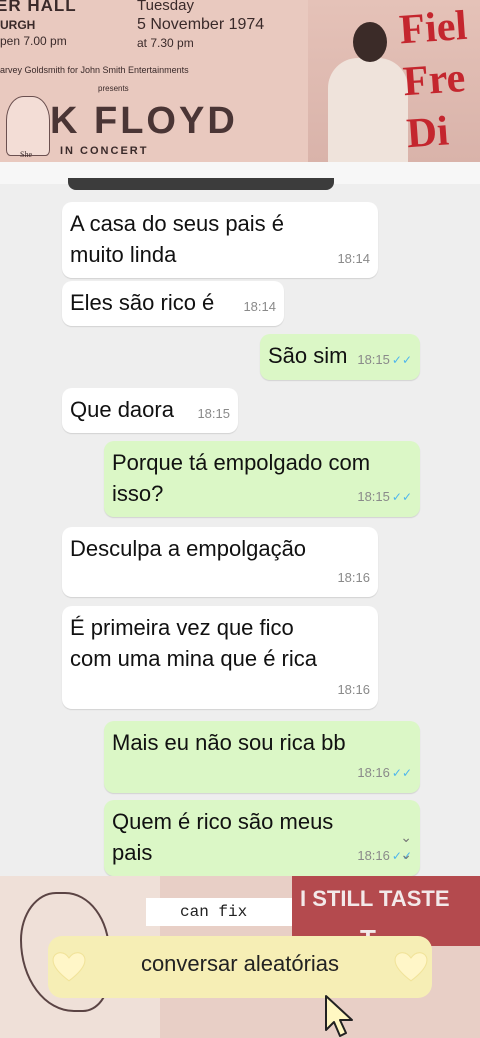 The height and width of the screenshot is (1038, 480). I want to click on message-text-line: Mais eu não sou rica bb, so click(229, 742).